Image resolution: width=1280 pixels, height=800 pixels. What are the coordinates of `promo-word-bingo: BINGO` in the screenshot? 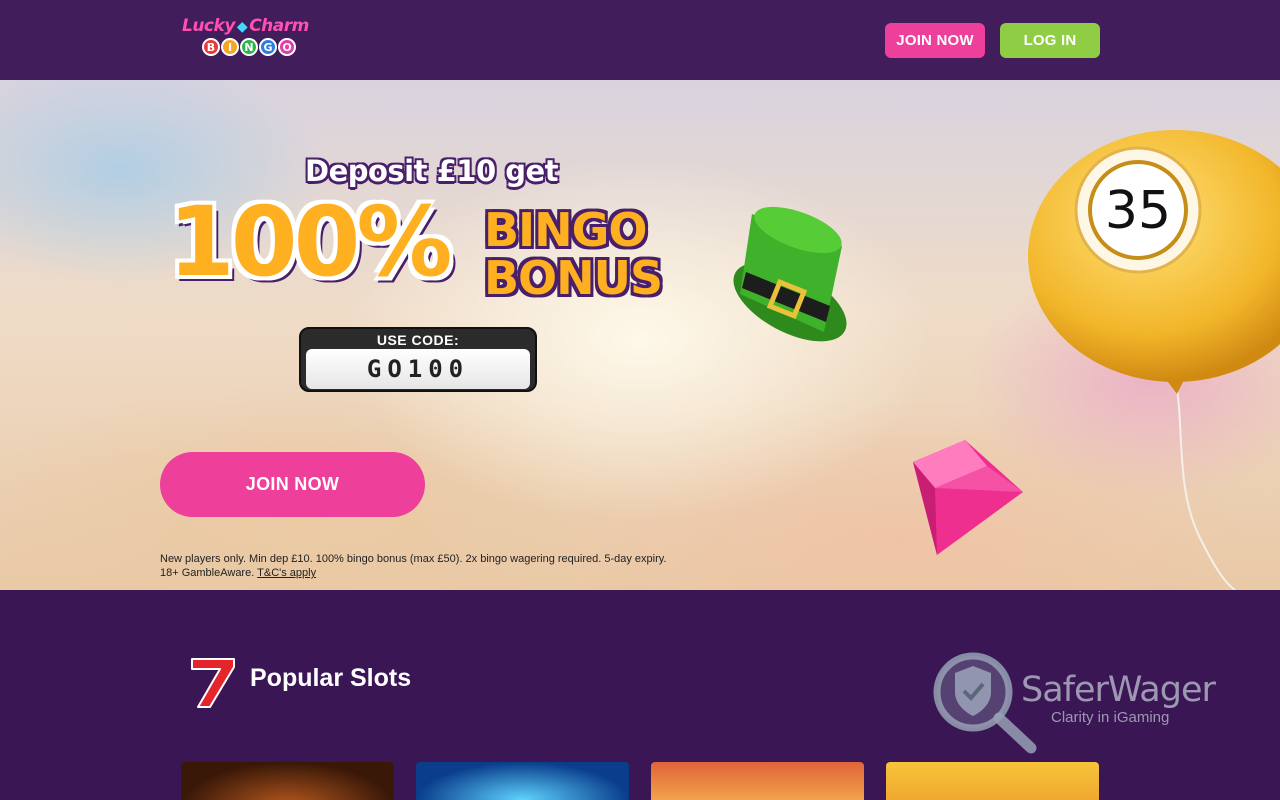 It's located at (566, 230).